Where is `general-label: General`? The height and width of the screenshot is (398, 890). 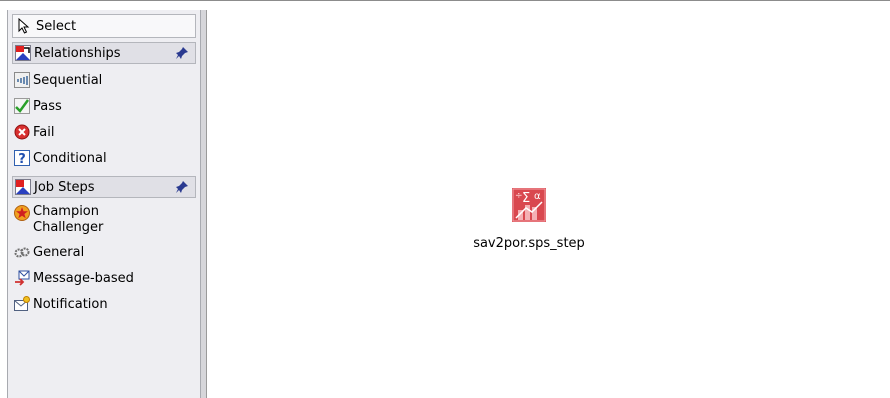
general-label: General is located at coordinates (59, 252).